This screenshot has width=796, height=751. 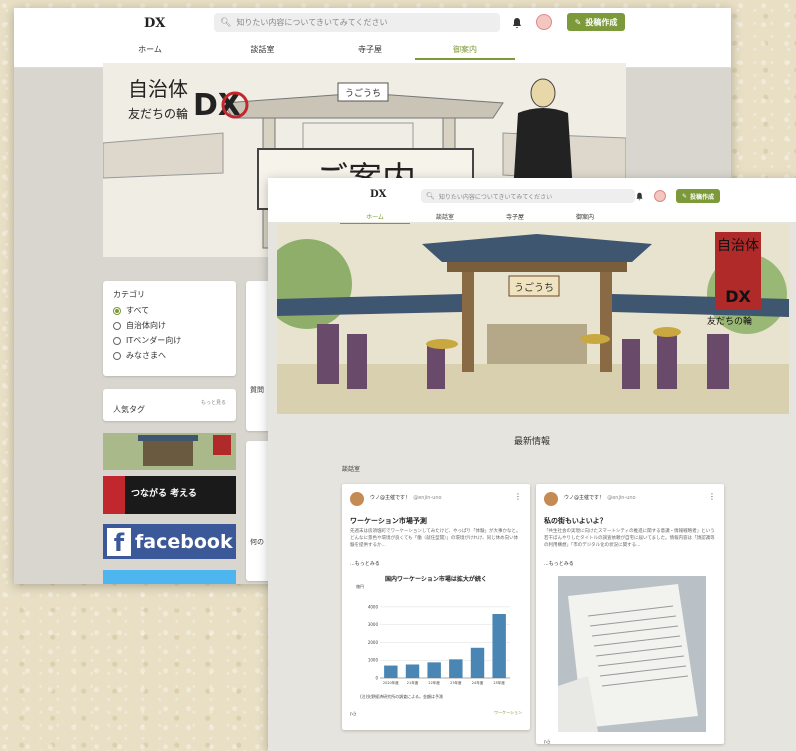 I want to click on chart-title: 国内ワーケーション市場は拡大が続く, so click(x=436, y=579).